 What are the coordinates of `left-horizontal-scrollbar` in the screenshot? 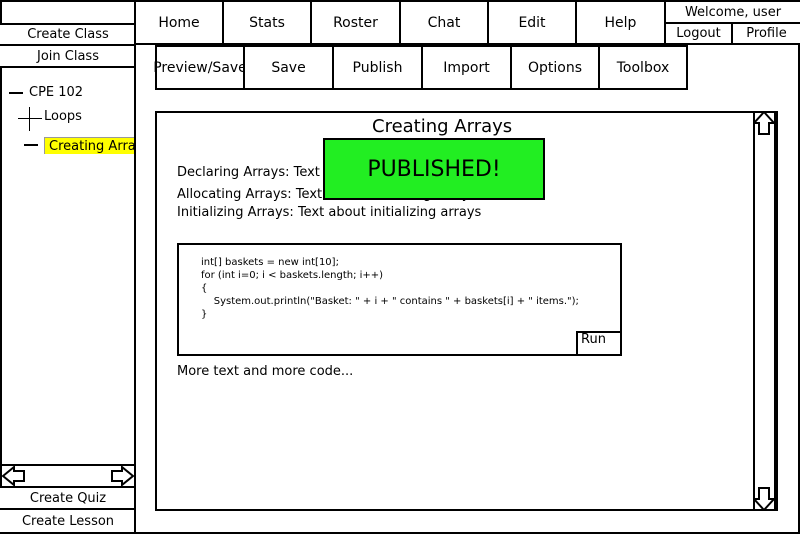 It's located at (68, 476).